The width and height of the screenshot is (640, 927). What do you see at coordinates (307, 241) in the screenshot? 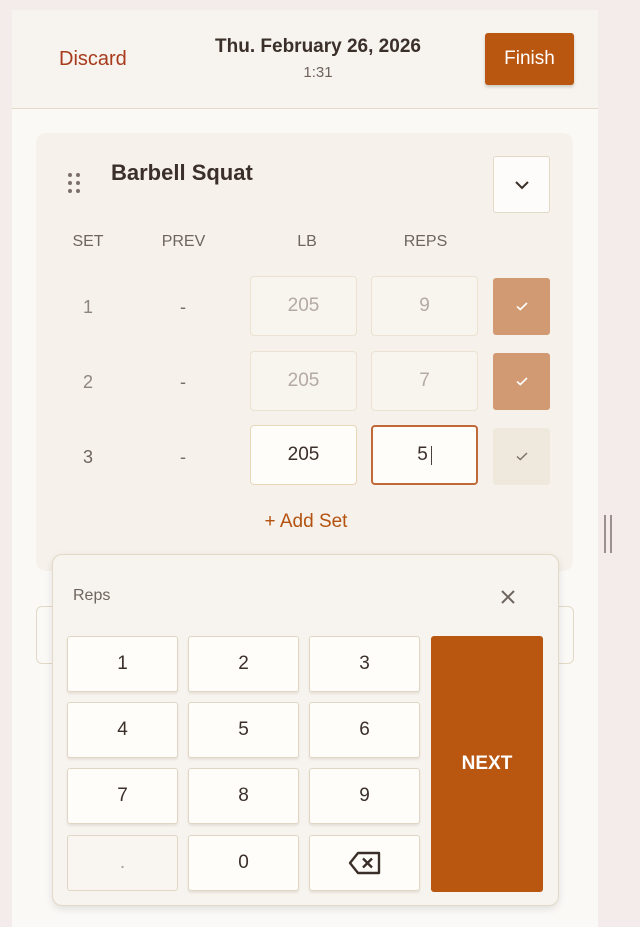
I see `column-header-weight: LB` at bounding box center [307, 241].